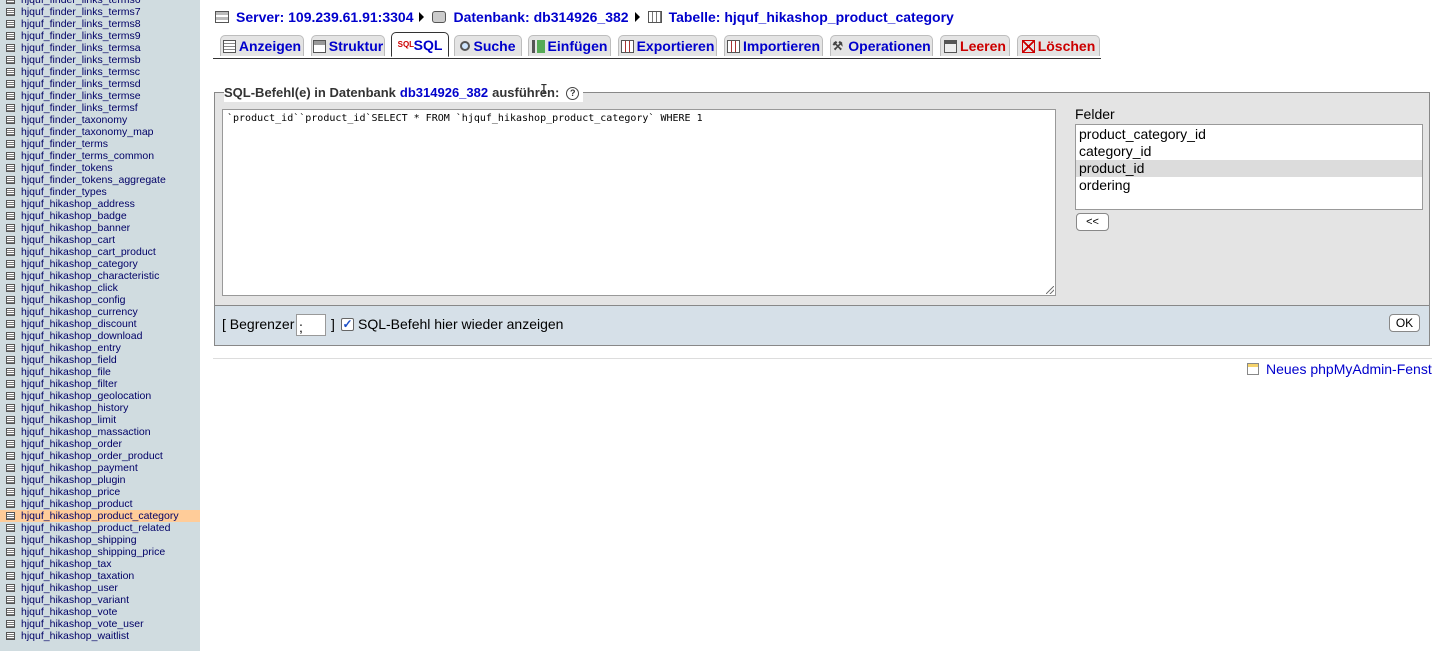 This screenshot has height=651, width=1432. I want to click on sidebar-table-label: hjquf_hikashop_taxation, so click(77, 576).